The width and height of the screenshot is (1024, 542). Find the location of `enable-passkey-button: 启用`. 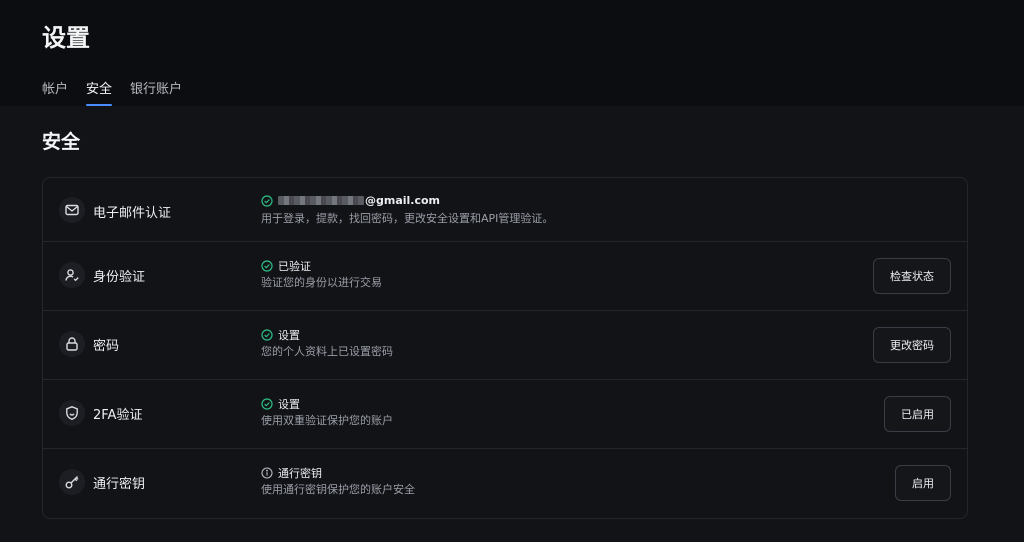

enable-passkey-button: 启用 is located at coordinates (923, 483).